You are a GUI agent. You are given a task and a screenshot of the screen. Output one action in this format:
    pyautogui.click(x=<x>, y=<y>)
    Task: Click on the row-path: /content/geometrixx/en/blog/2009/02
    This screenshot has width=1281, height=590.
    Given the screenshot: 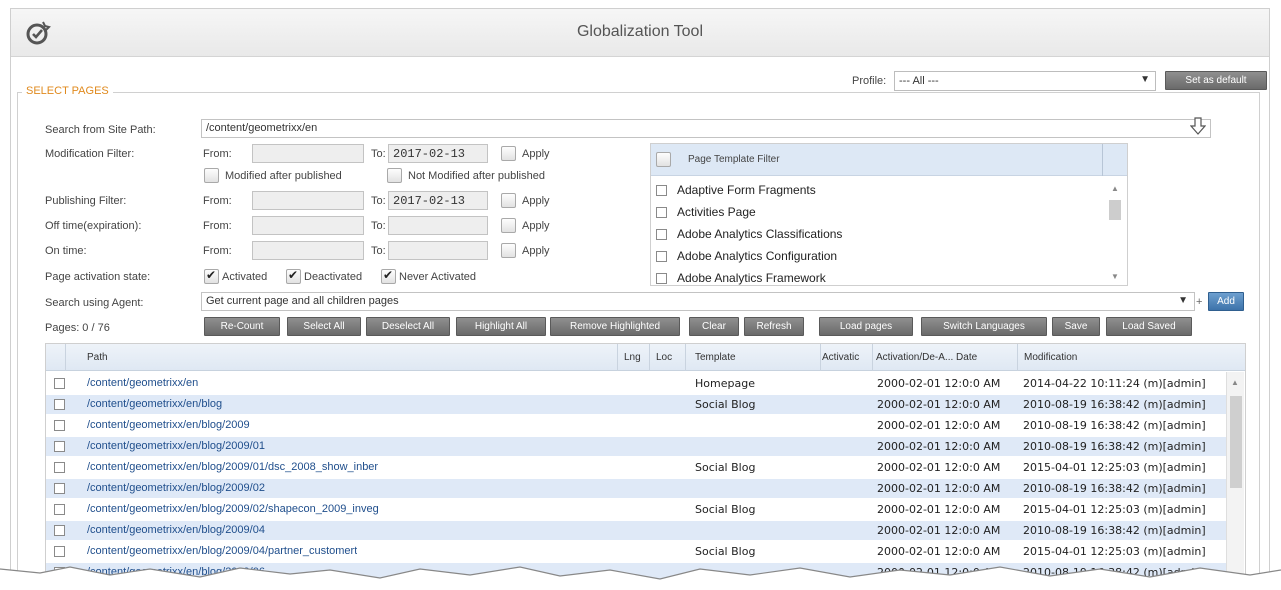 What is the action you would take?
    pyautogui.click(x=176, y=488)
    